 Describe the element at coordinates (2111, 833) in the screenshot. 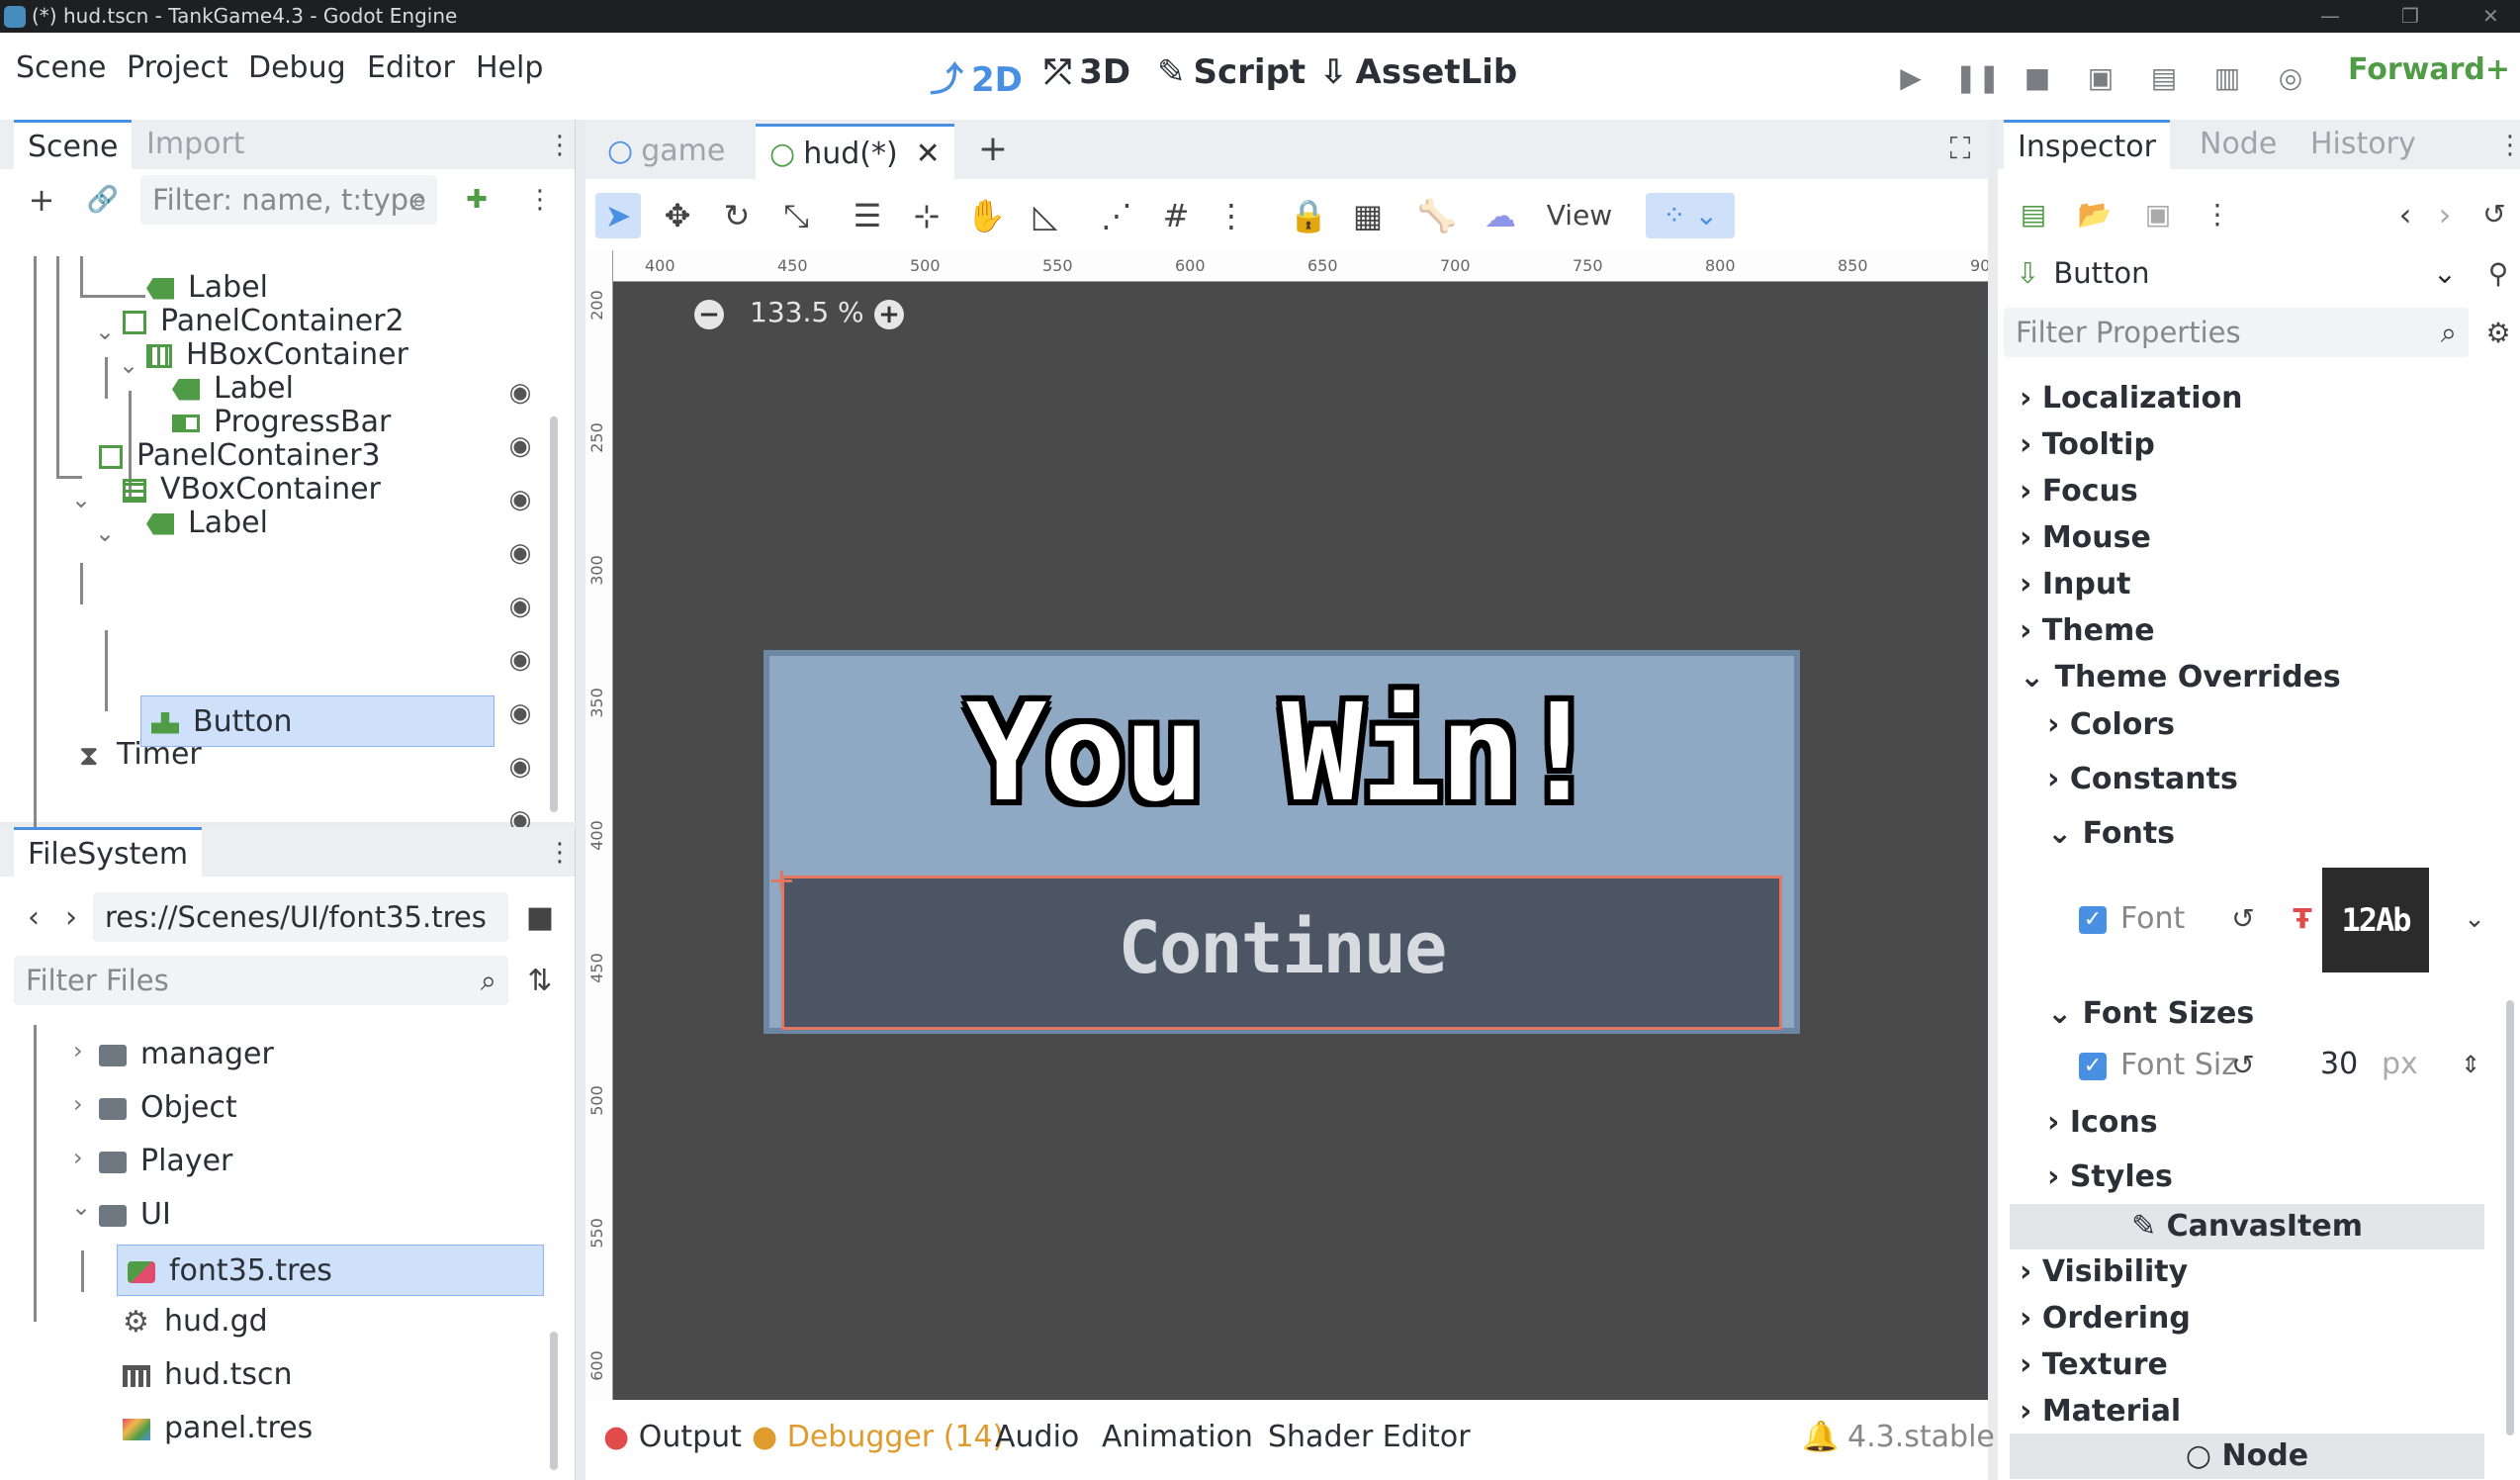

I see `subgroup-fonts: ⌄ Fonts` at that location.